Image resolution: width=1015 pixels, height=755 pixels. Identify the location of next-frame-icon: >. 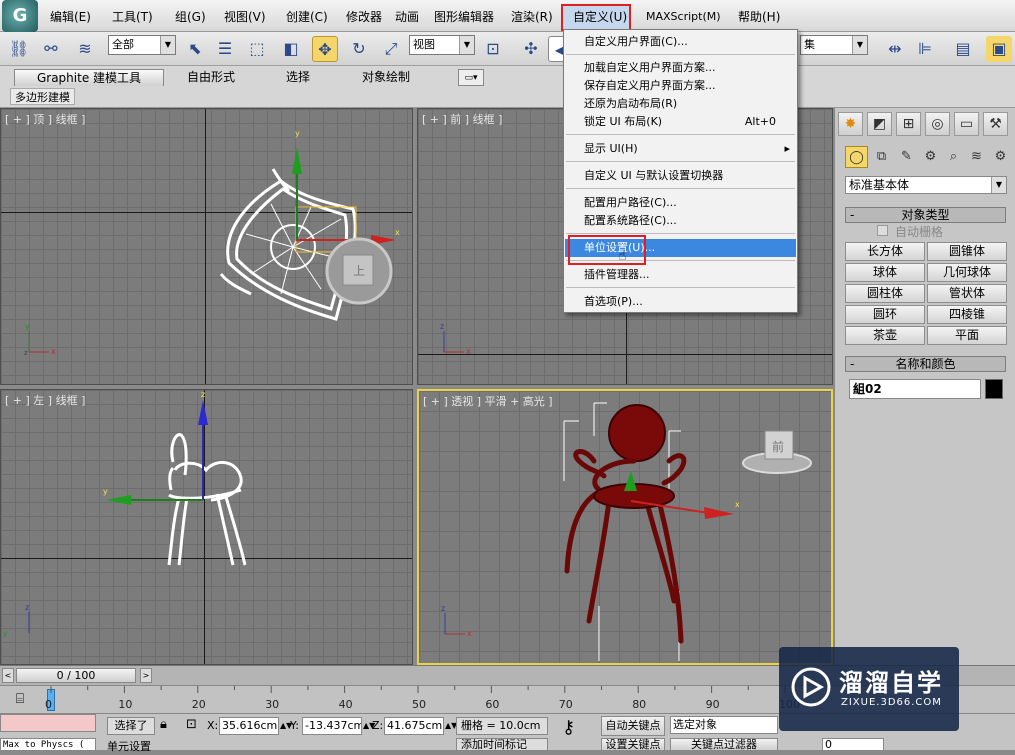
(146, 675).